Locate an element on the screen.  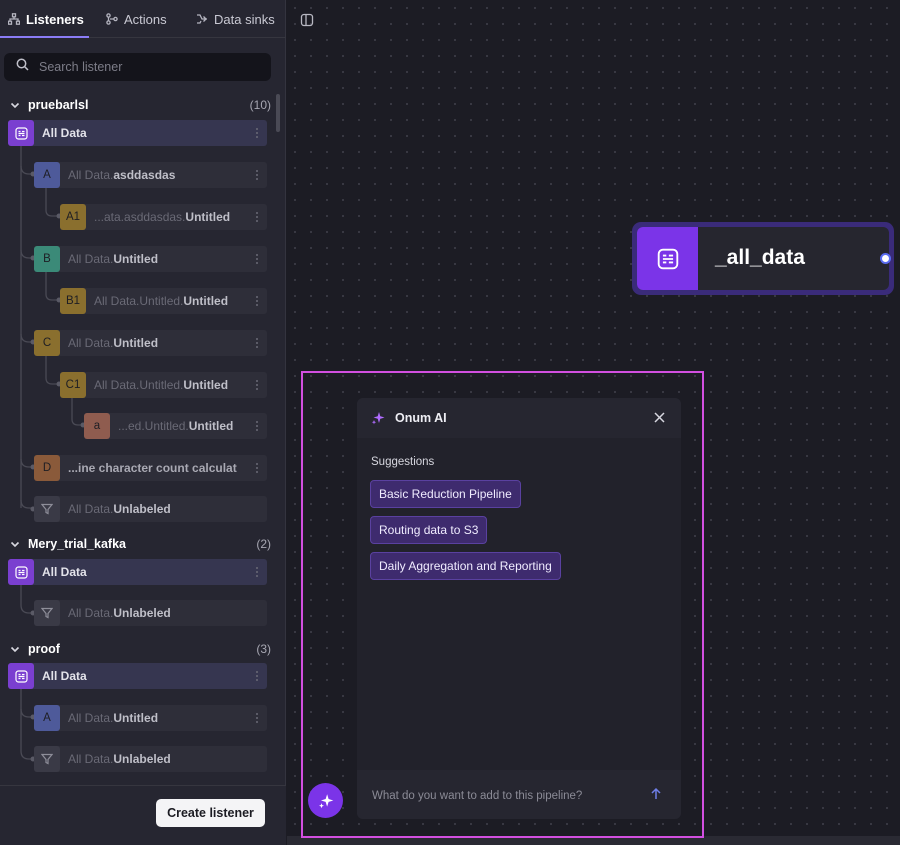
hierarchy-icon is located at coordinates (14, 19).